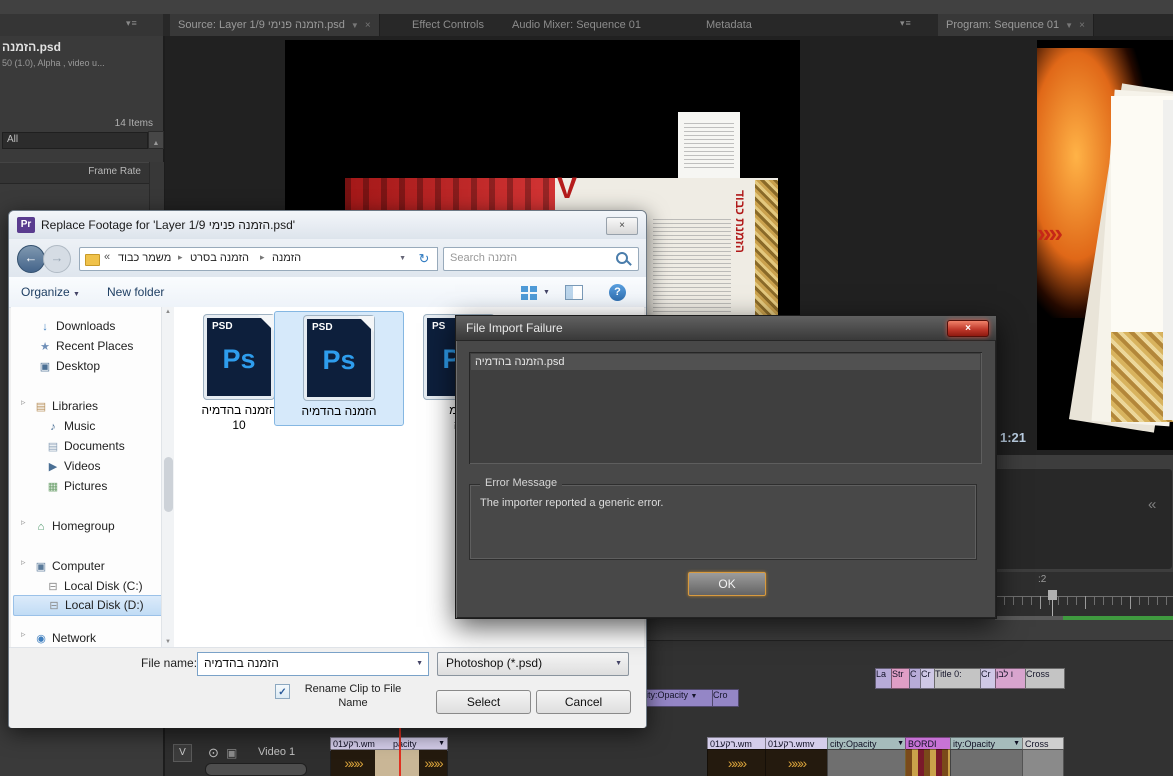 Image resolution: width=1173 pixels, height=776 pixels. I want to click on sidebar-item-videos: ▶ Videos, so click(73, 466).